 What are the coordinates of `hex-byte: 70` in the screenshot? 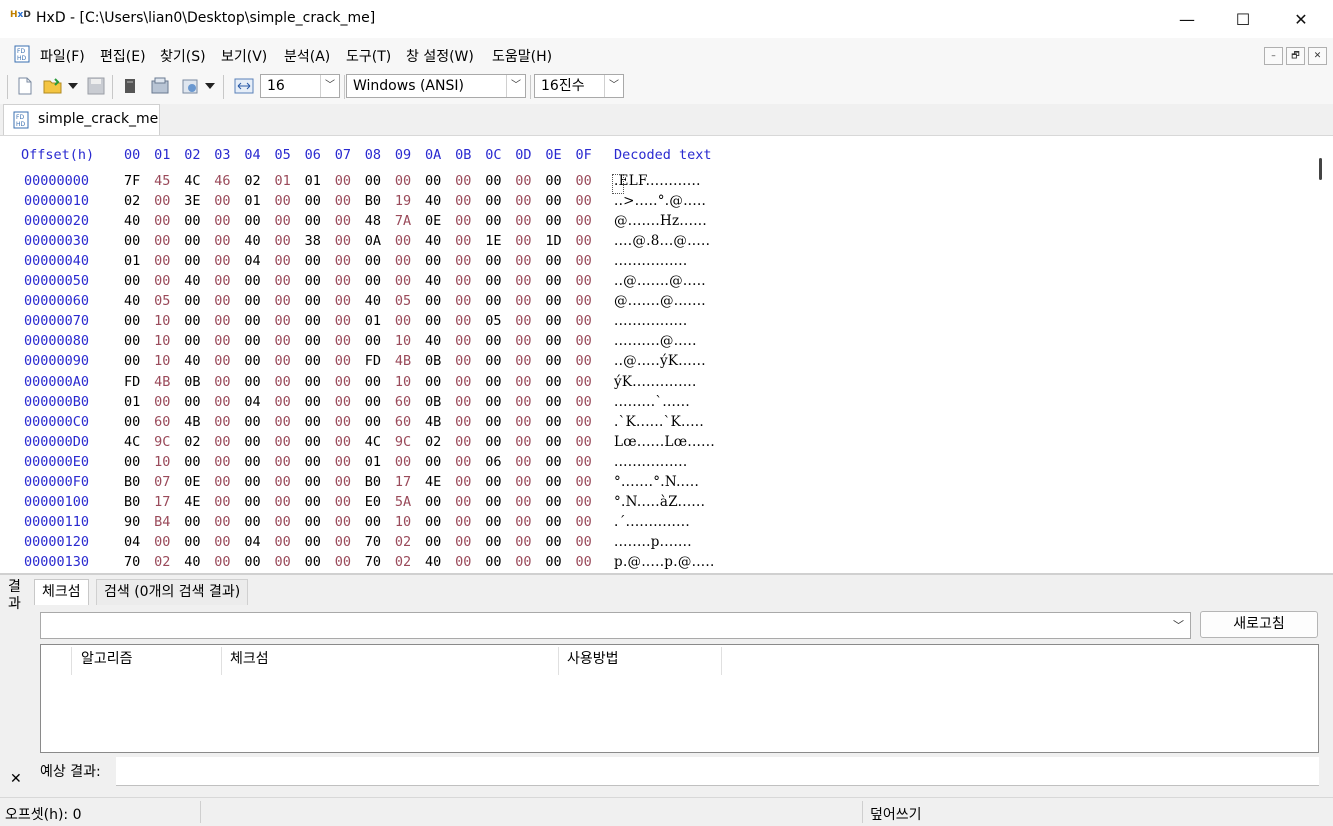 It's located at (135, 562).